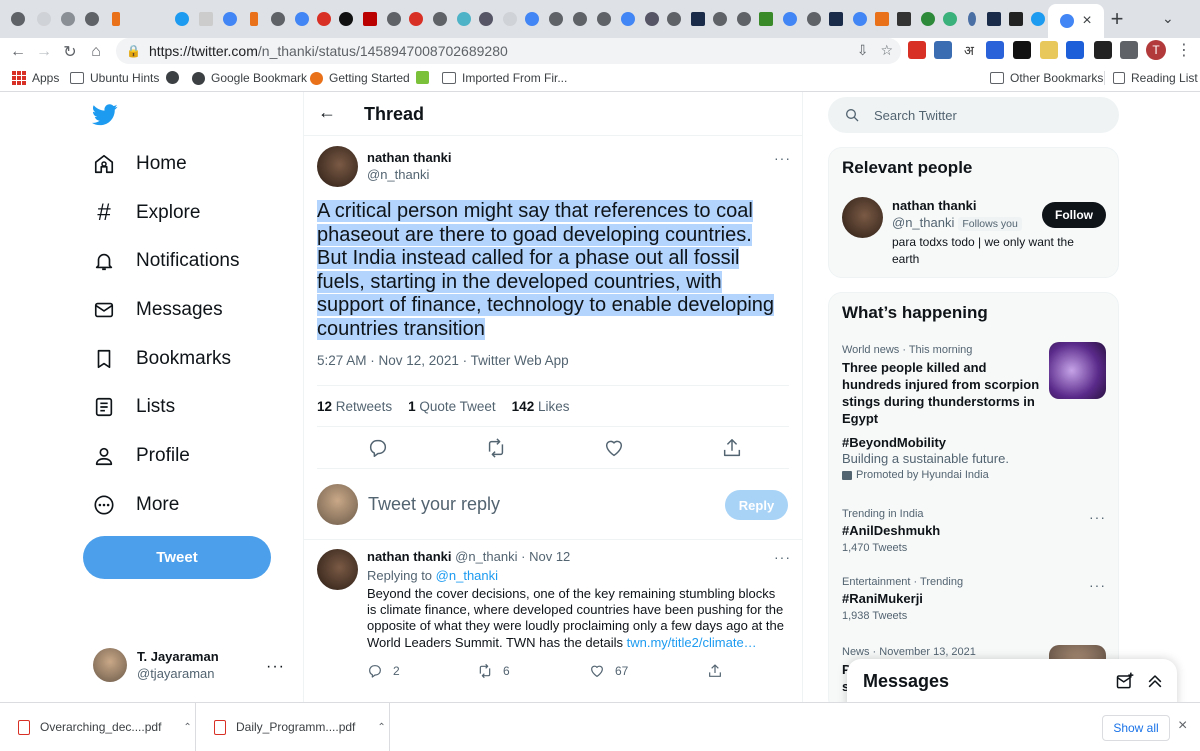 This screenshot has width=1200, height=751. What do you see at coordinates (541, 406) in the screenshot?
I see `likes-stat: 142 Likes` at bounding box center [541, 406].